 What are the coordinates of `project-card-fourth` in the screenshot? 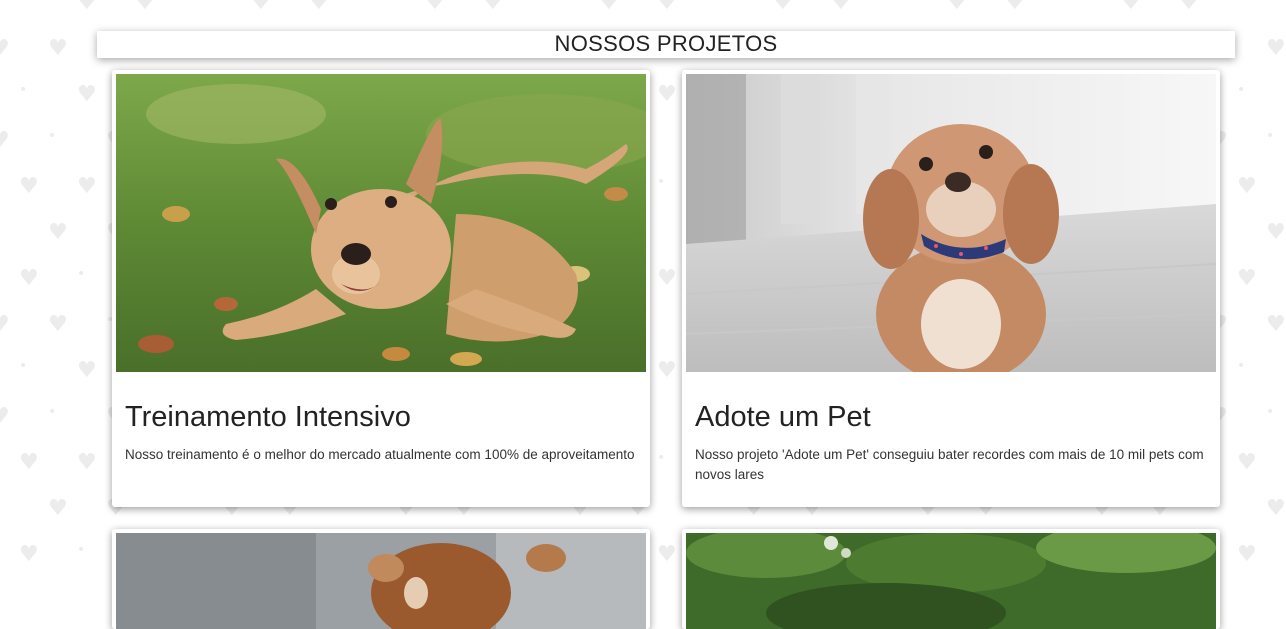 It's located at (951, 579).